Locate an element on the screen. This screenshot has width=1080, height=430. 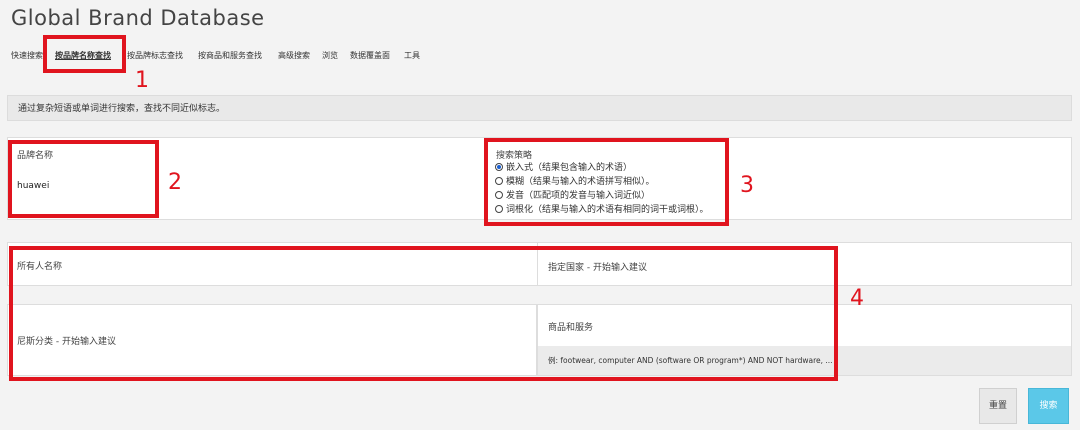
search-button: 搜索 is located at coordinates (1048, 406).